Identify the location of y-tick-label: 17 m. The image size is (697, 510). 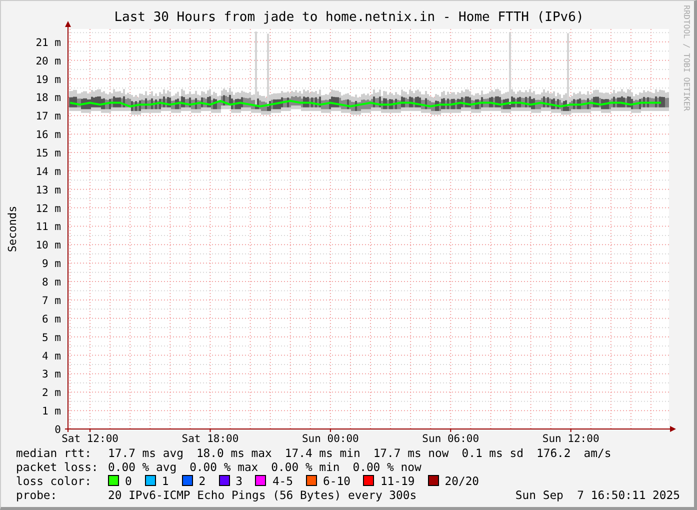
(48, 116).